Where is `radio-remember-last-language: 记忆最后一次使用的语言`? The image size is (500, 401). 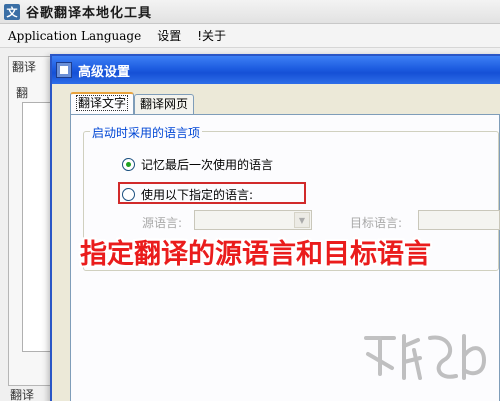
radio-remember-last-language: 记忆最后一次使用的语言 is located at coordinates (197, 164).